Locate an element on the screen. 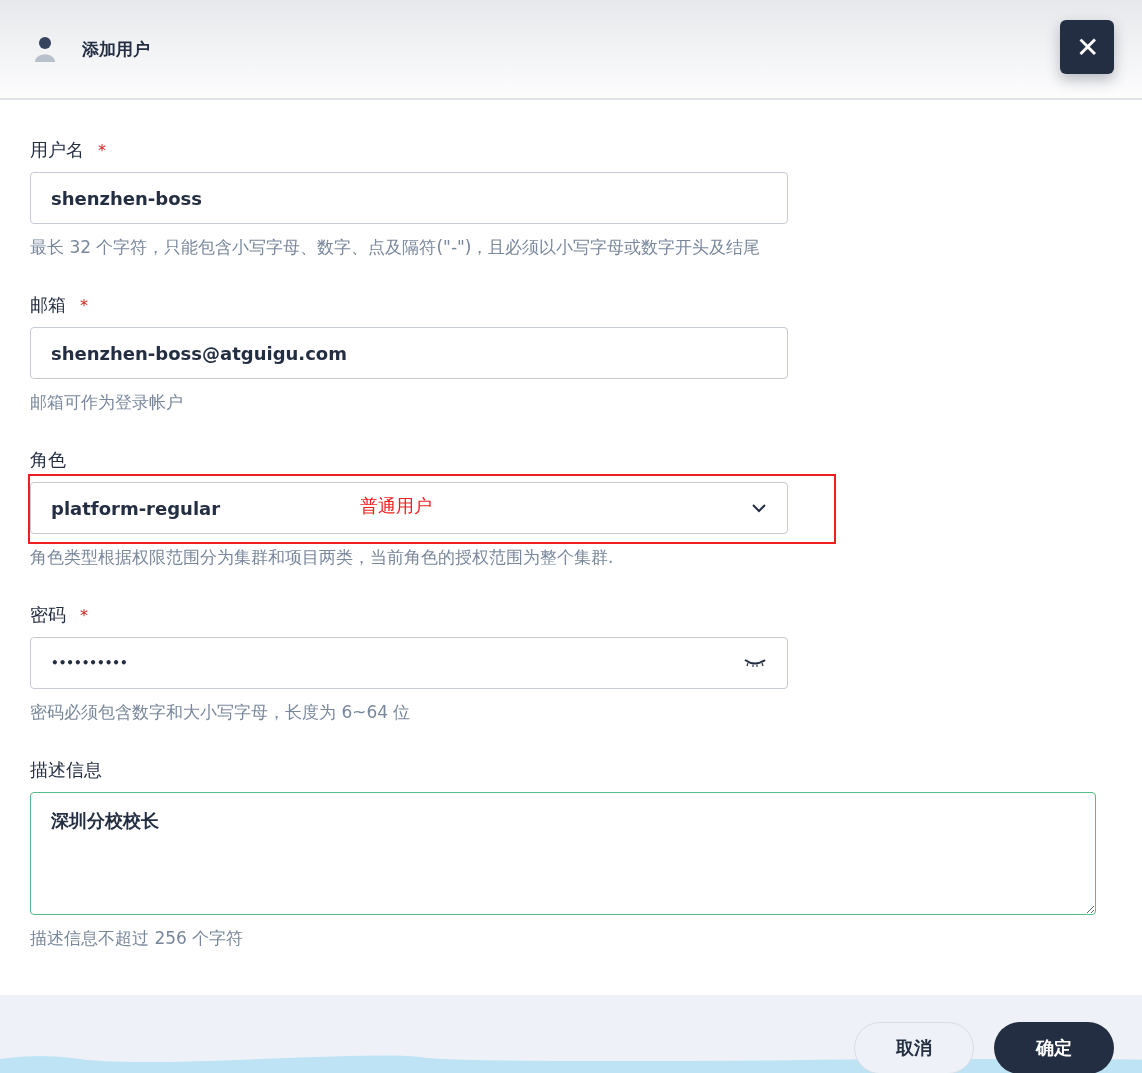  password-field: •••••••••• is located at coordinates (409, 663).